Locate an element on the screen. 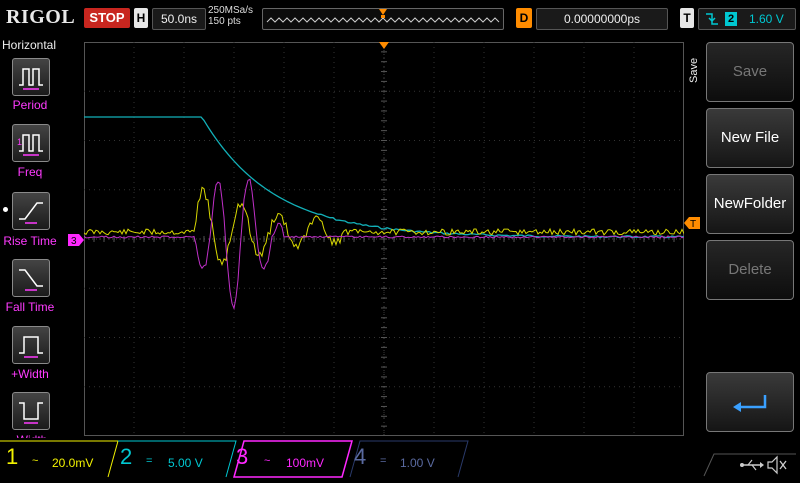  frequency-icon: 1 is located at coordinates (30, 145).